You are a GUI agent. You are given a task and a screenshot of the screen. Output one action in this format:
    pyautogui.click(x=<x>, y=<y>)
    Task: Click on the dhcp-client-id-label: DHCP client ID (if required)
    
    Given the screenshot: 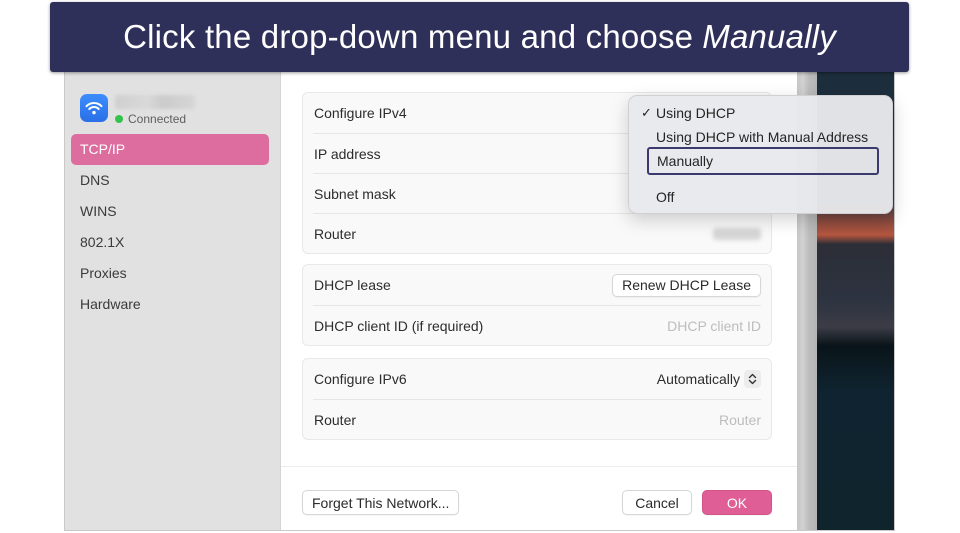 What is the action you would take?
    pyautogui.click(x=399, y=325)
    